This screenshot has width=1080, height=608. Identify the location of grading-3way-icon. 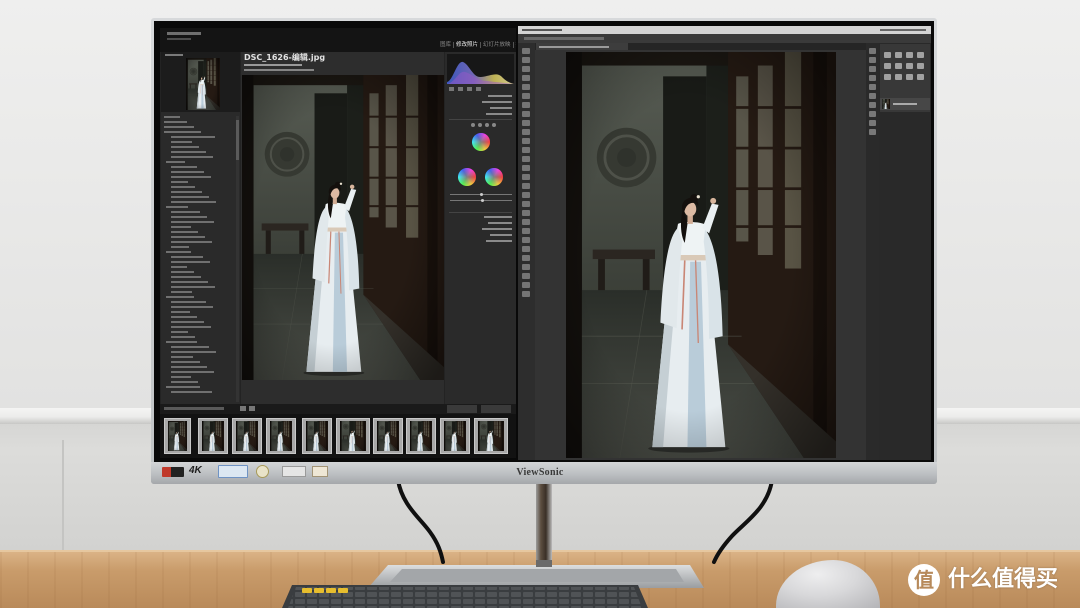
(473, 125).